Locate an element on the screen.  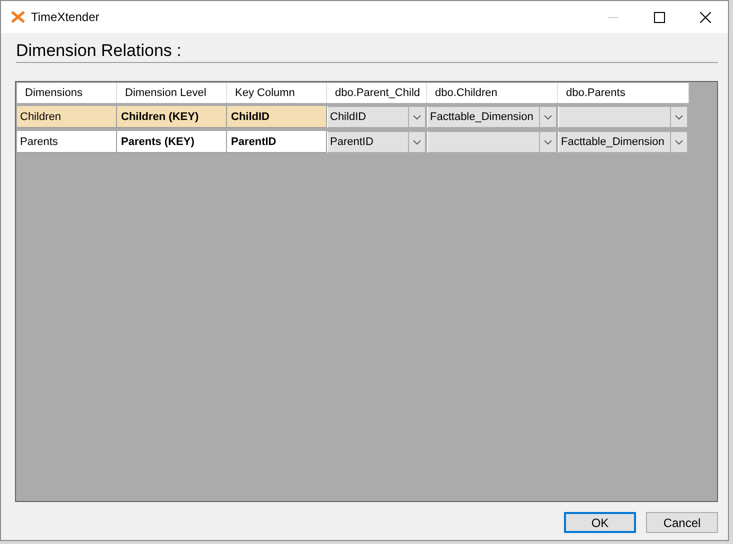
table-cell: Parents (KEY) is located at coordinates (172, 142).